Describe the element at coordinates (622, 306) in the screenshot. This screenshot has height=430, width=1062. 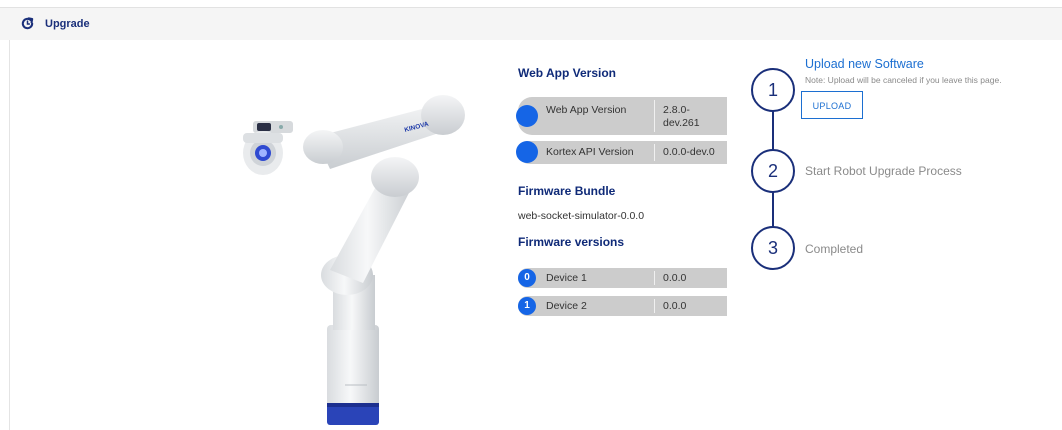
I see `device-row: 1 Device 2 0.0.0` at that location.